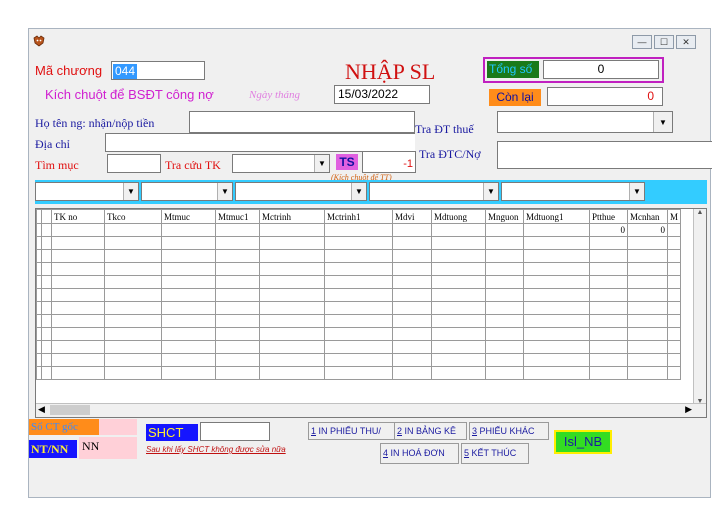 This screenshot has width=727, height=514. I want to click on col-header: Mdtuong1, so click(556, 216).